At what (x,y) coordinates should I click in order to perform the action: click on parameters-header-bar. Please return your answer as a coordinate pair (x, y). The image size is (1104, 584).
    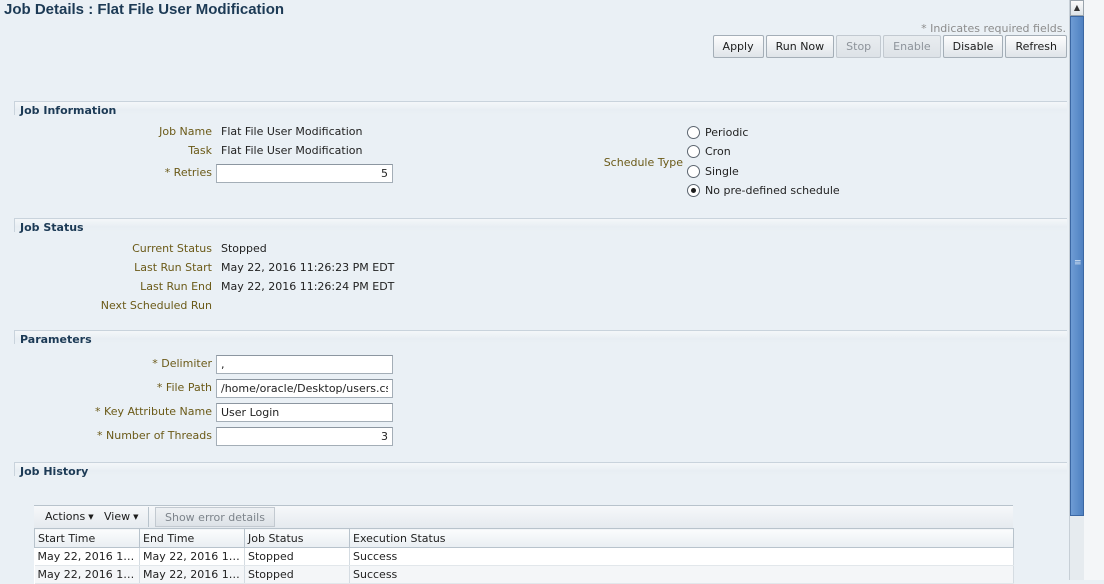
    Looking at the image, I should click on (540, 337).